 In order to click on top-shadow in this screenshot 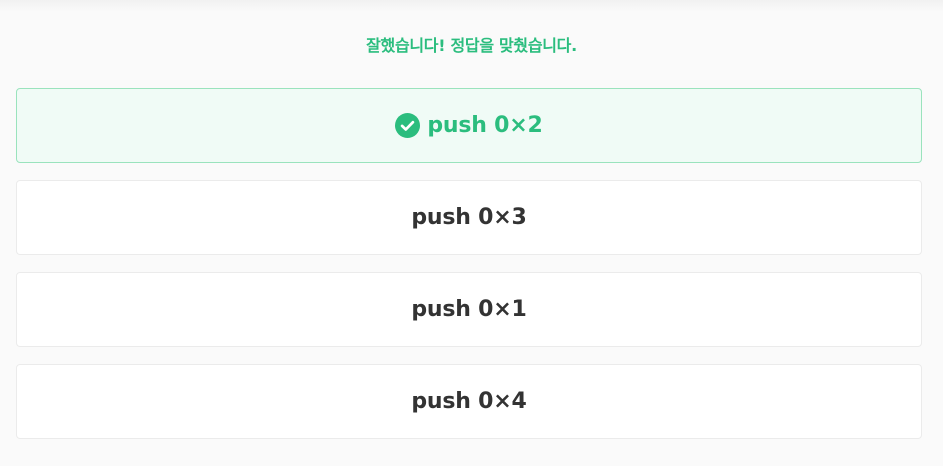, I will do `click(471, 6)`.